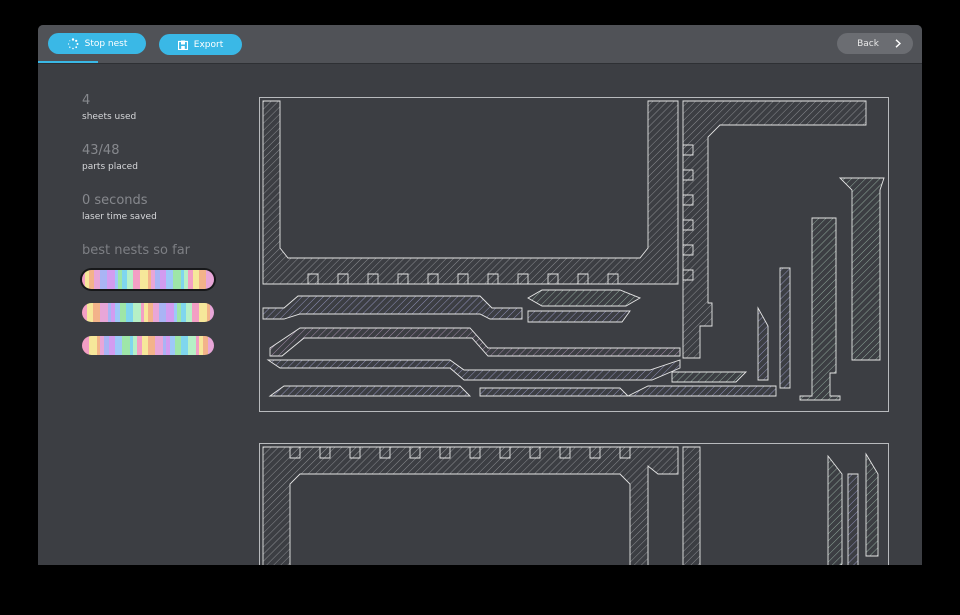  I want to click on chevron-right-icon, so click(898, 43).